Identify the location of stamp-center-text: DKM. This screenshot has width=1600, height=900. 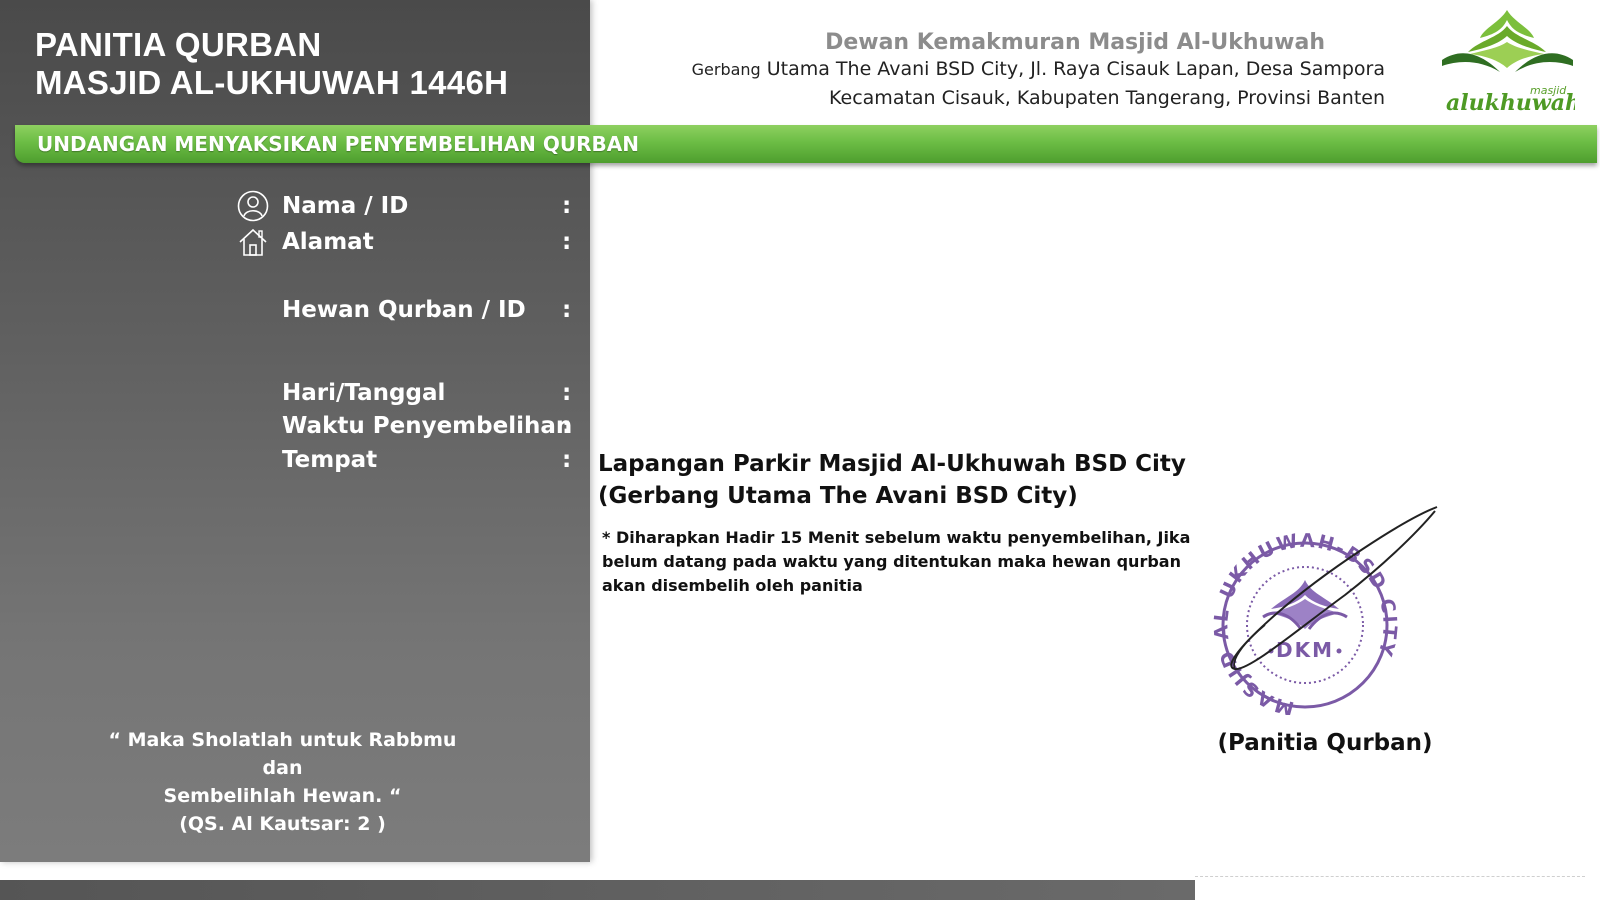
(1305, 650).